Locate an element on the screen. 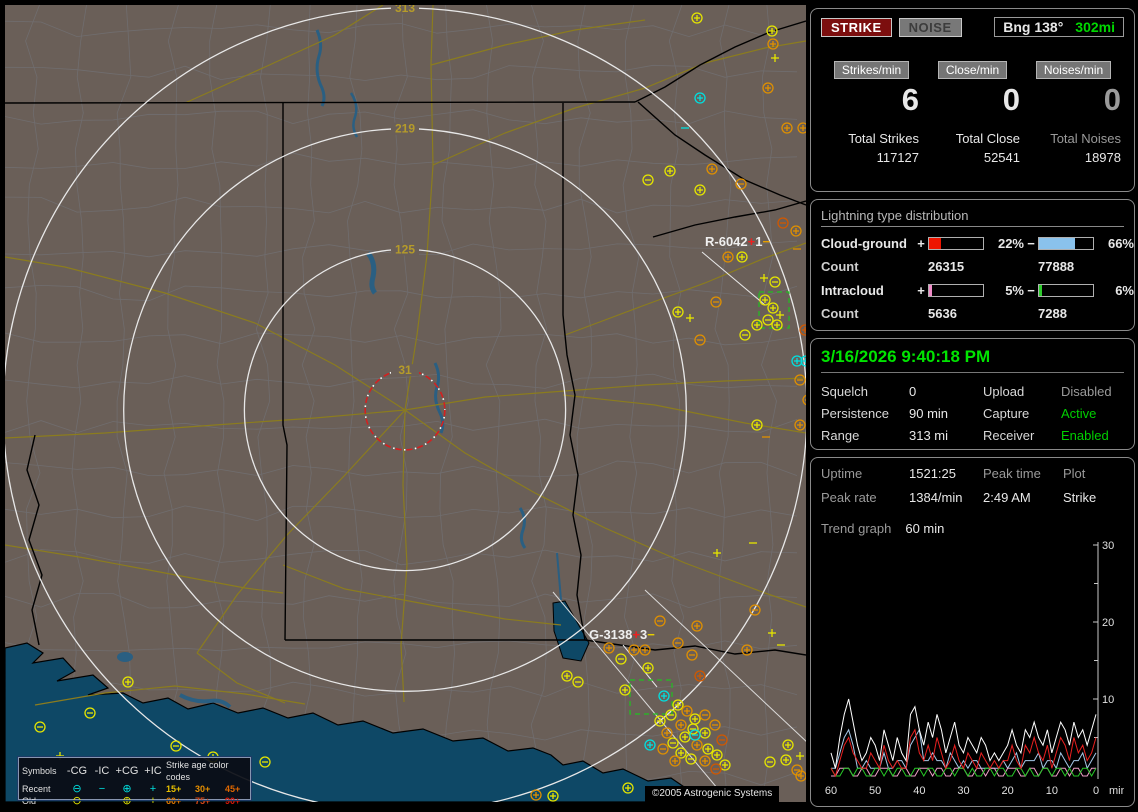 The width and height of the screenshot is (1138, 812). setting-value: Disabled is located at coordinates (1086, 391).